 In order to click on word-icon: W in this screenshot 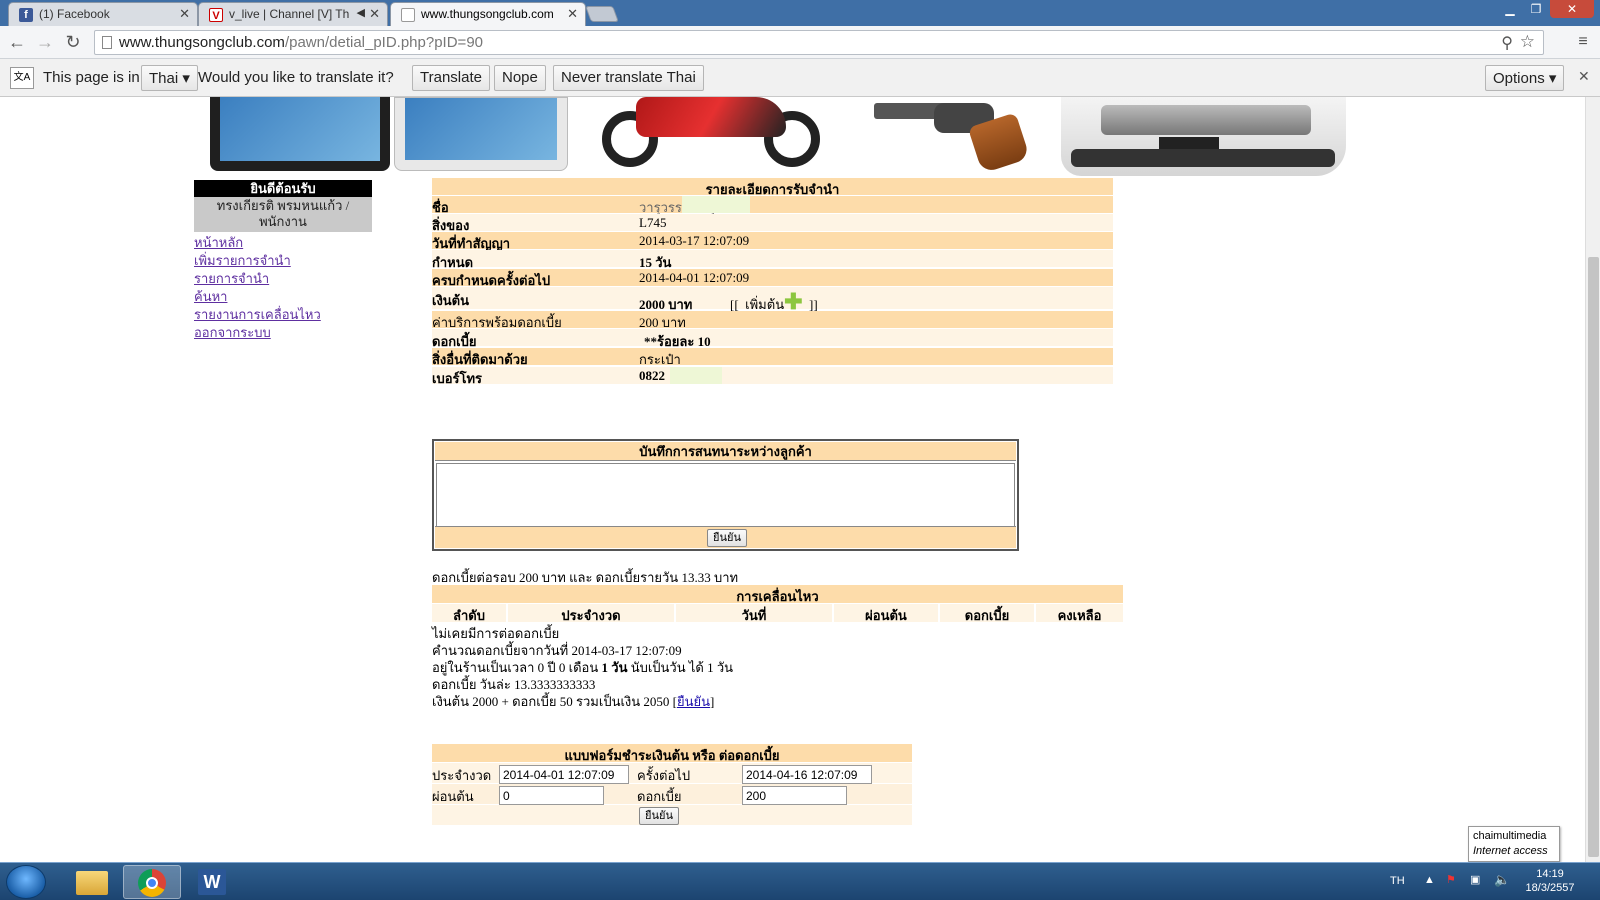, I will do `click(212, 882)`.